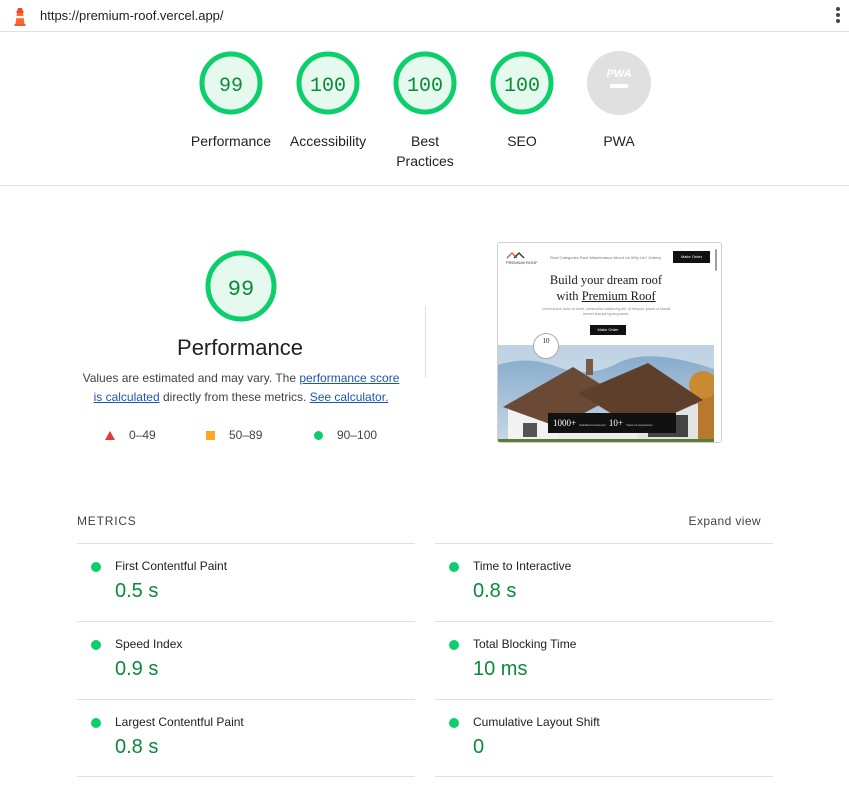  Describe the element at coordinates (639, 425) in the screenshot. I see `stat-label: Years of experience` at that location.